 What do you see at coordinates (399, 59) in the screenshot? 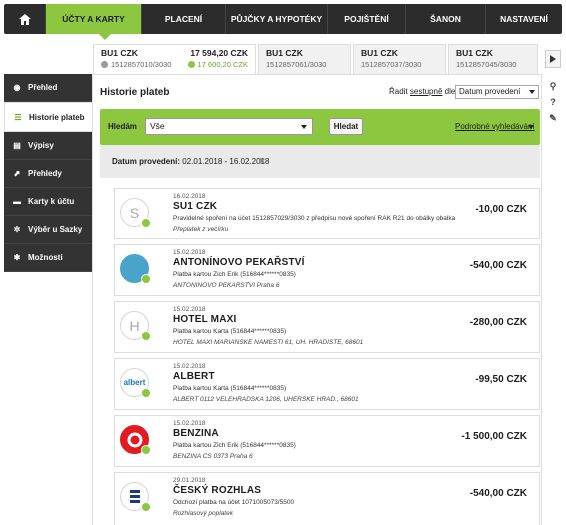
I see `account-tab-3: BU1 CZK 1512857037/3030` at bounding box center [399, 59].